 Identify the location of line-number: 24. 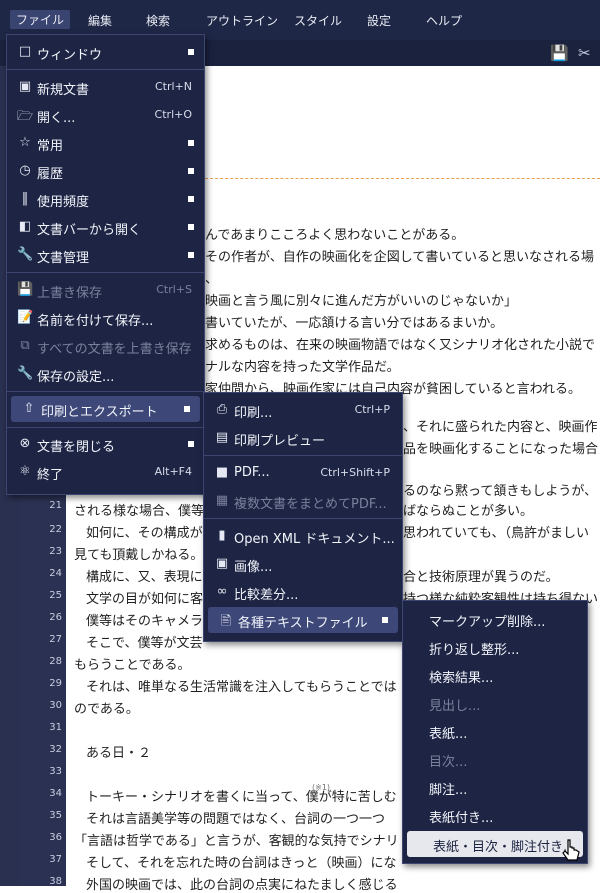
(55, 573).